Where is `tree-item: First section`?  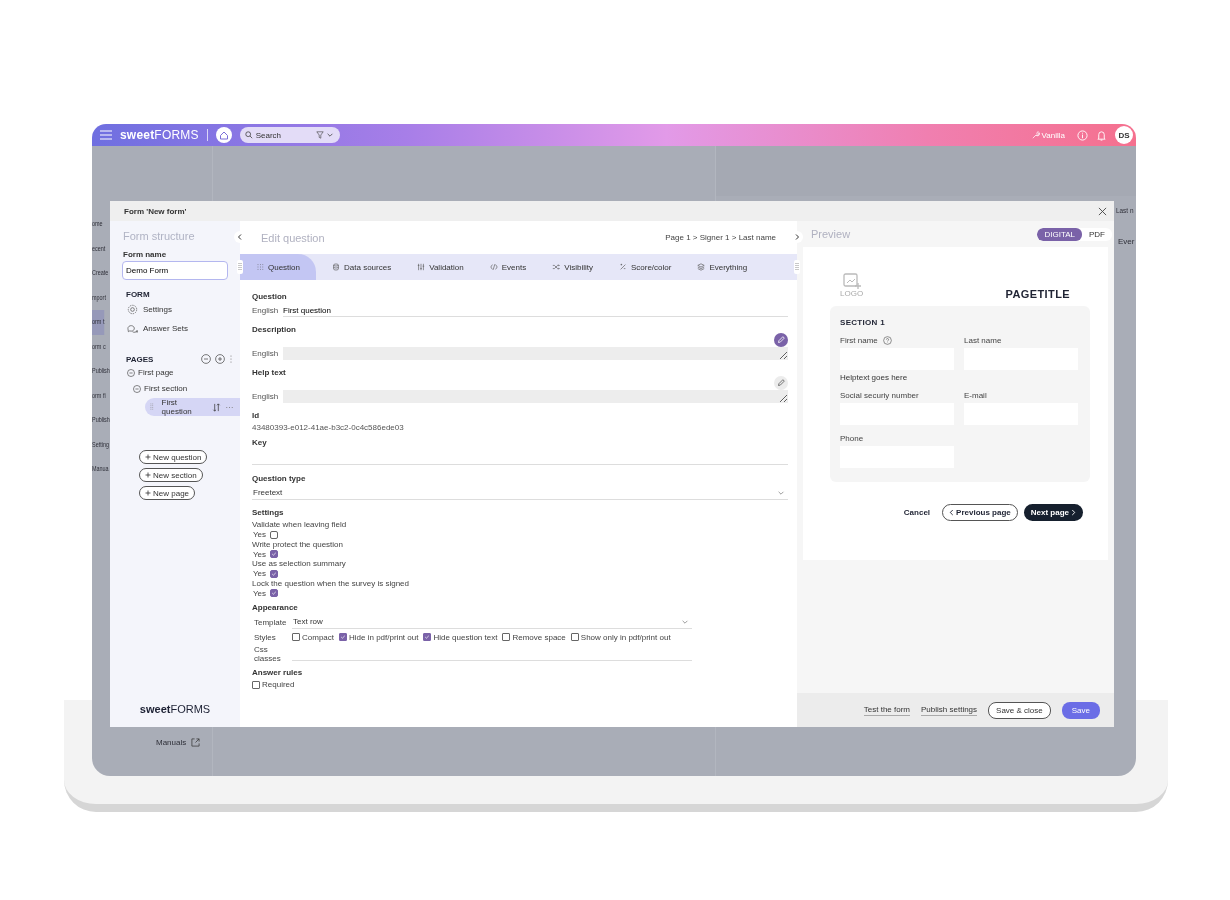 tree-item: First section is located at coordinates (166, 388).